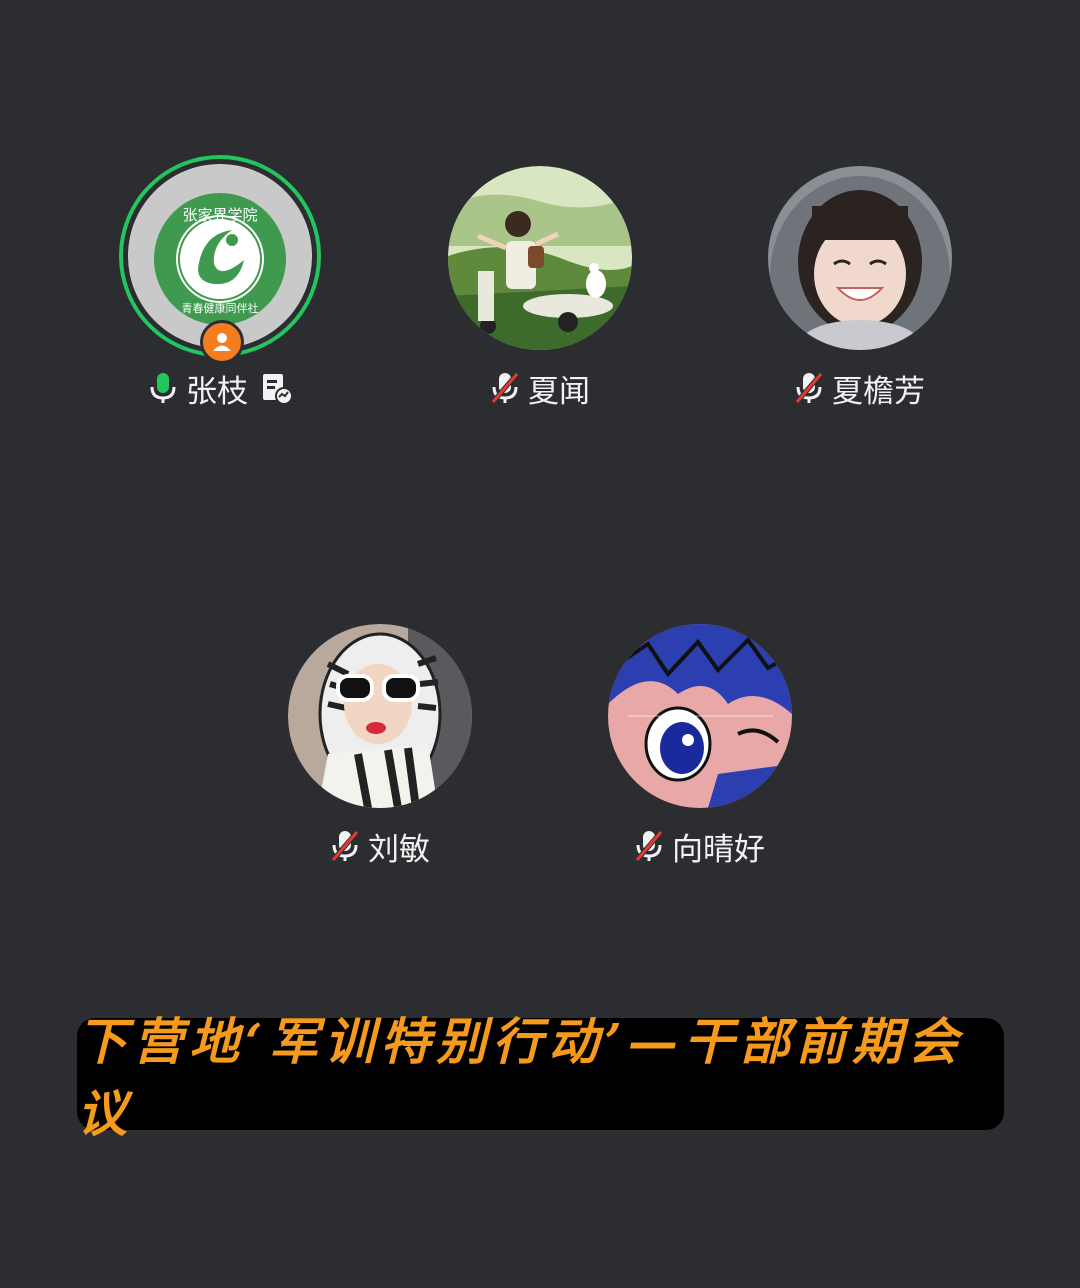 This screenshot has width=1080, height=1288. I want to click on participant-name-row: 向晴好, so click(699, 846).